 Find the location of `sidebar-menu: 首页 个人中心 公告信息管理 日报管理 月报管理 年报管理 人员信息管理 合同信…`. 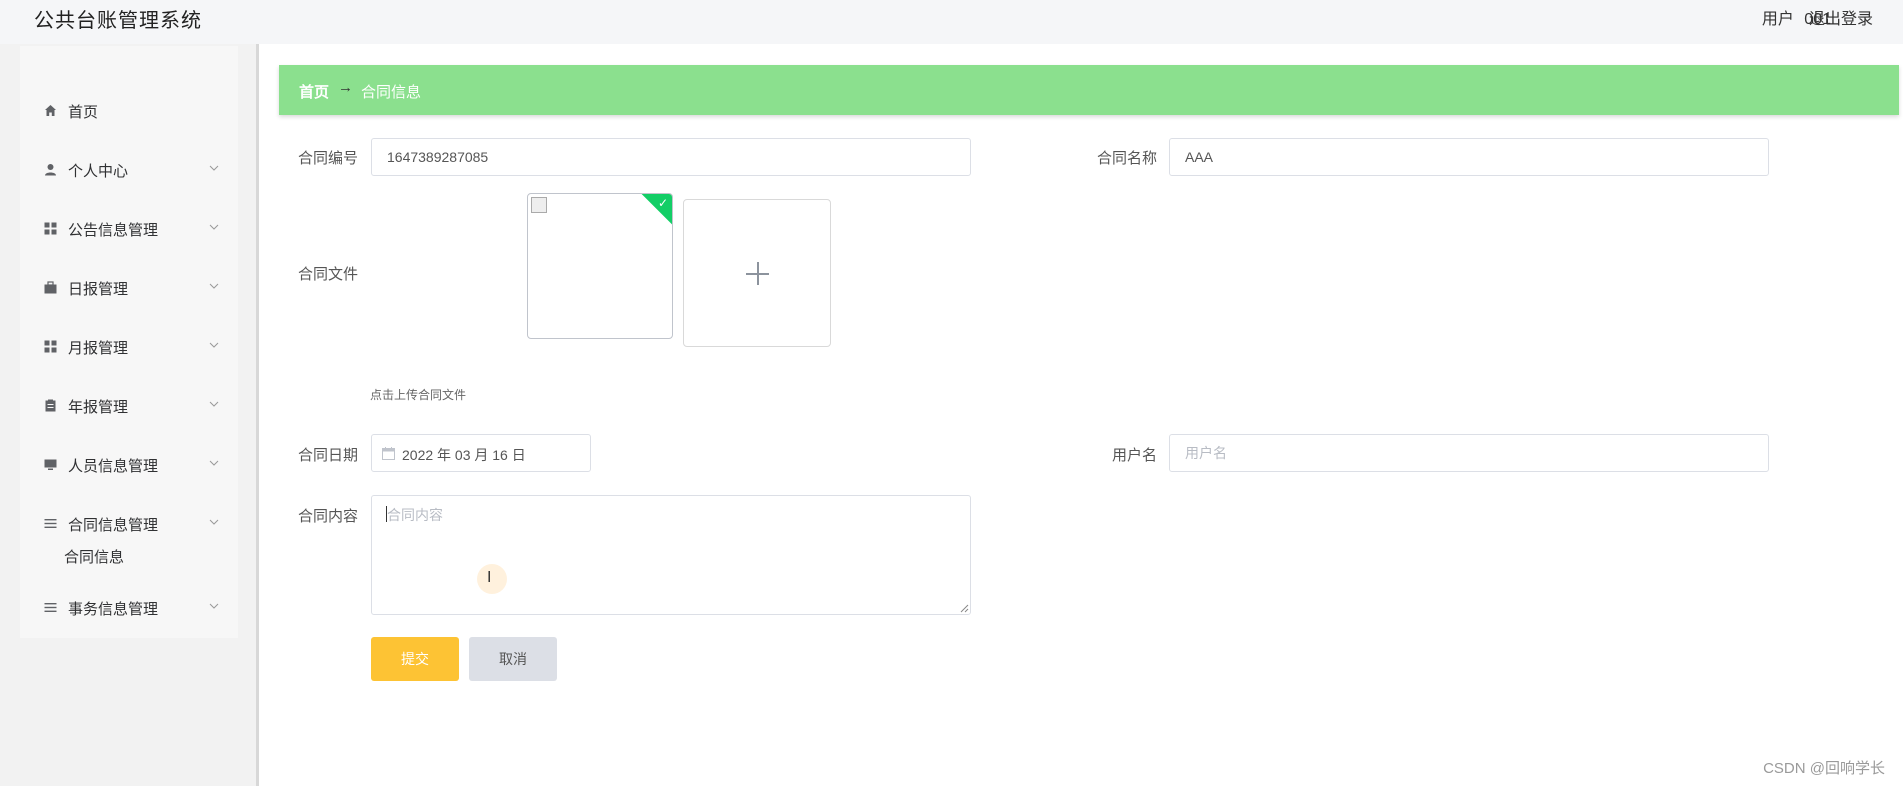

sidebar-menu: 首页 个人中心 公告信息管理 日报管理 月报管理 年报管理 人员信息管理 合同信… is located at coordinates (129, 342).